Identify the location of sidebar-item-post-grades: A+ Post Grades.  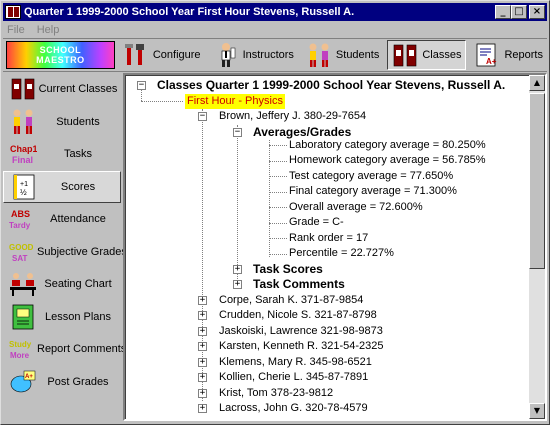
(62, 382).